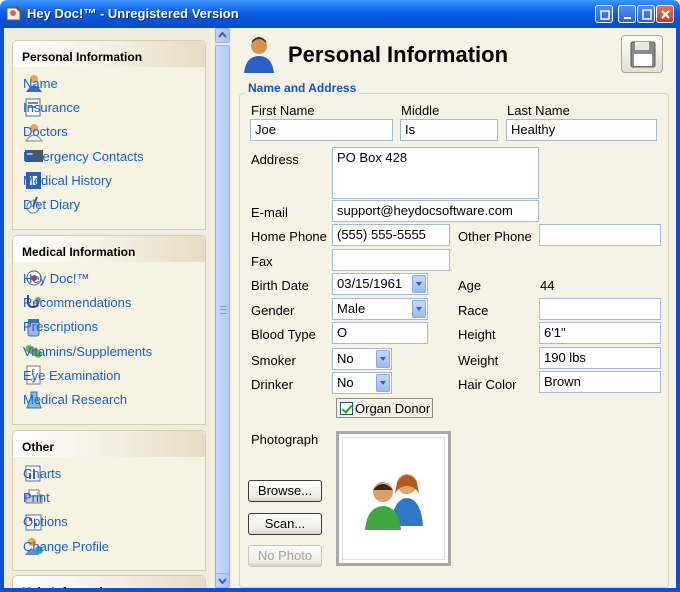  What do you see at coordinates (273, 360) in the screenshot?
I see `smoker-label: Smoker` at bounding box center [273, 360].